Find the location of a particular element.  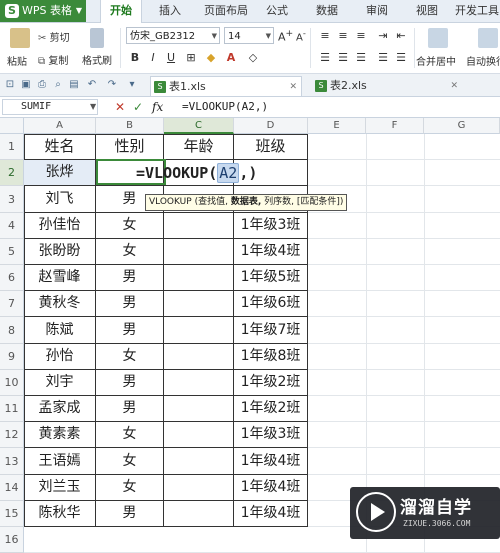

align-top-icon: ≡ is located at coordinates (325, 36).